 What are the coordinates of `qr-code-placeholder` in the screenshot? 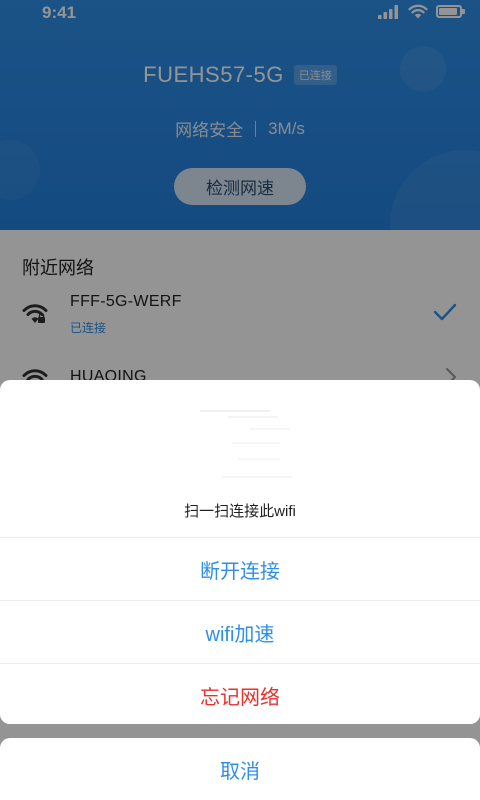 It's located at (240, 436).